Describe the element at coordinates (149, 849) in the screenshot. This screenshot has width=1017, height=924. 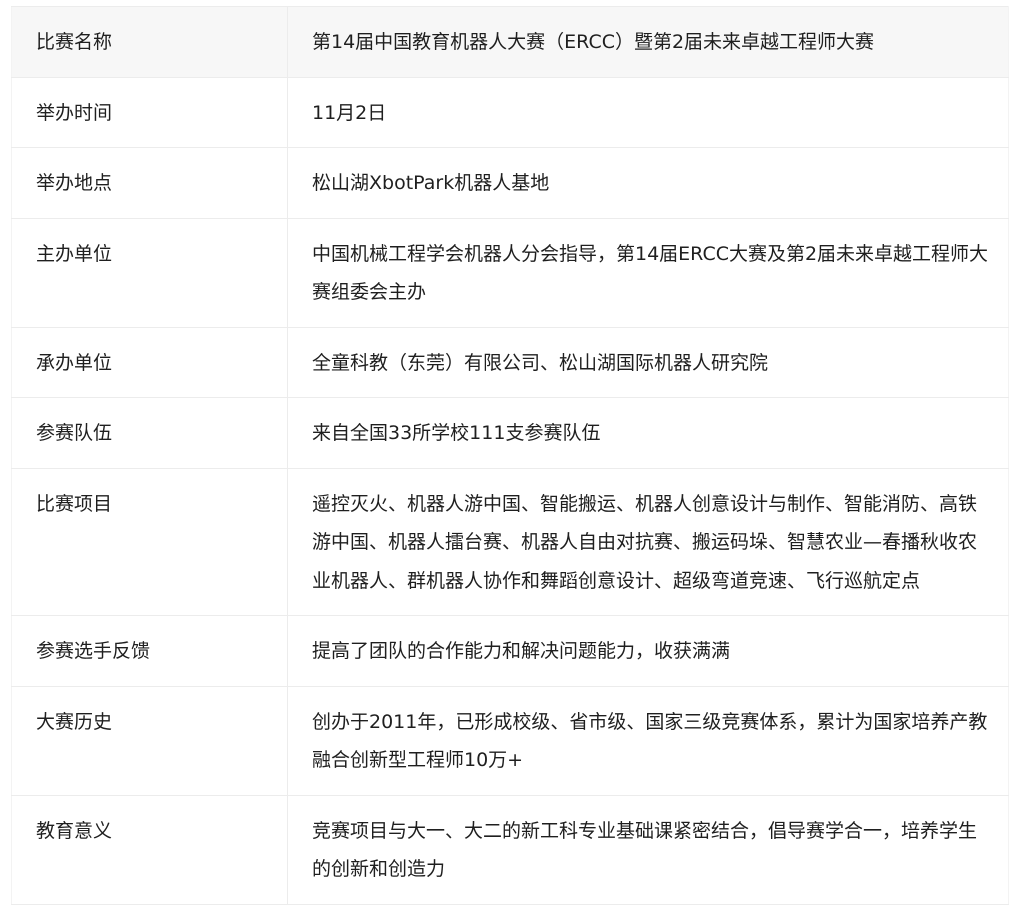
I see `row-label: 教育意义` at that location.